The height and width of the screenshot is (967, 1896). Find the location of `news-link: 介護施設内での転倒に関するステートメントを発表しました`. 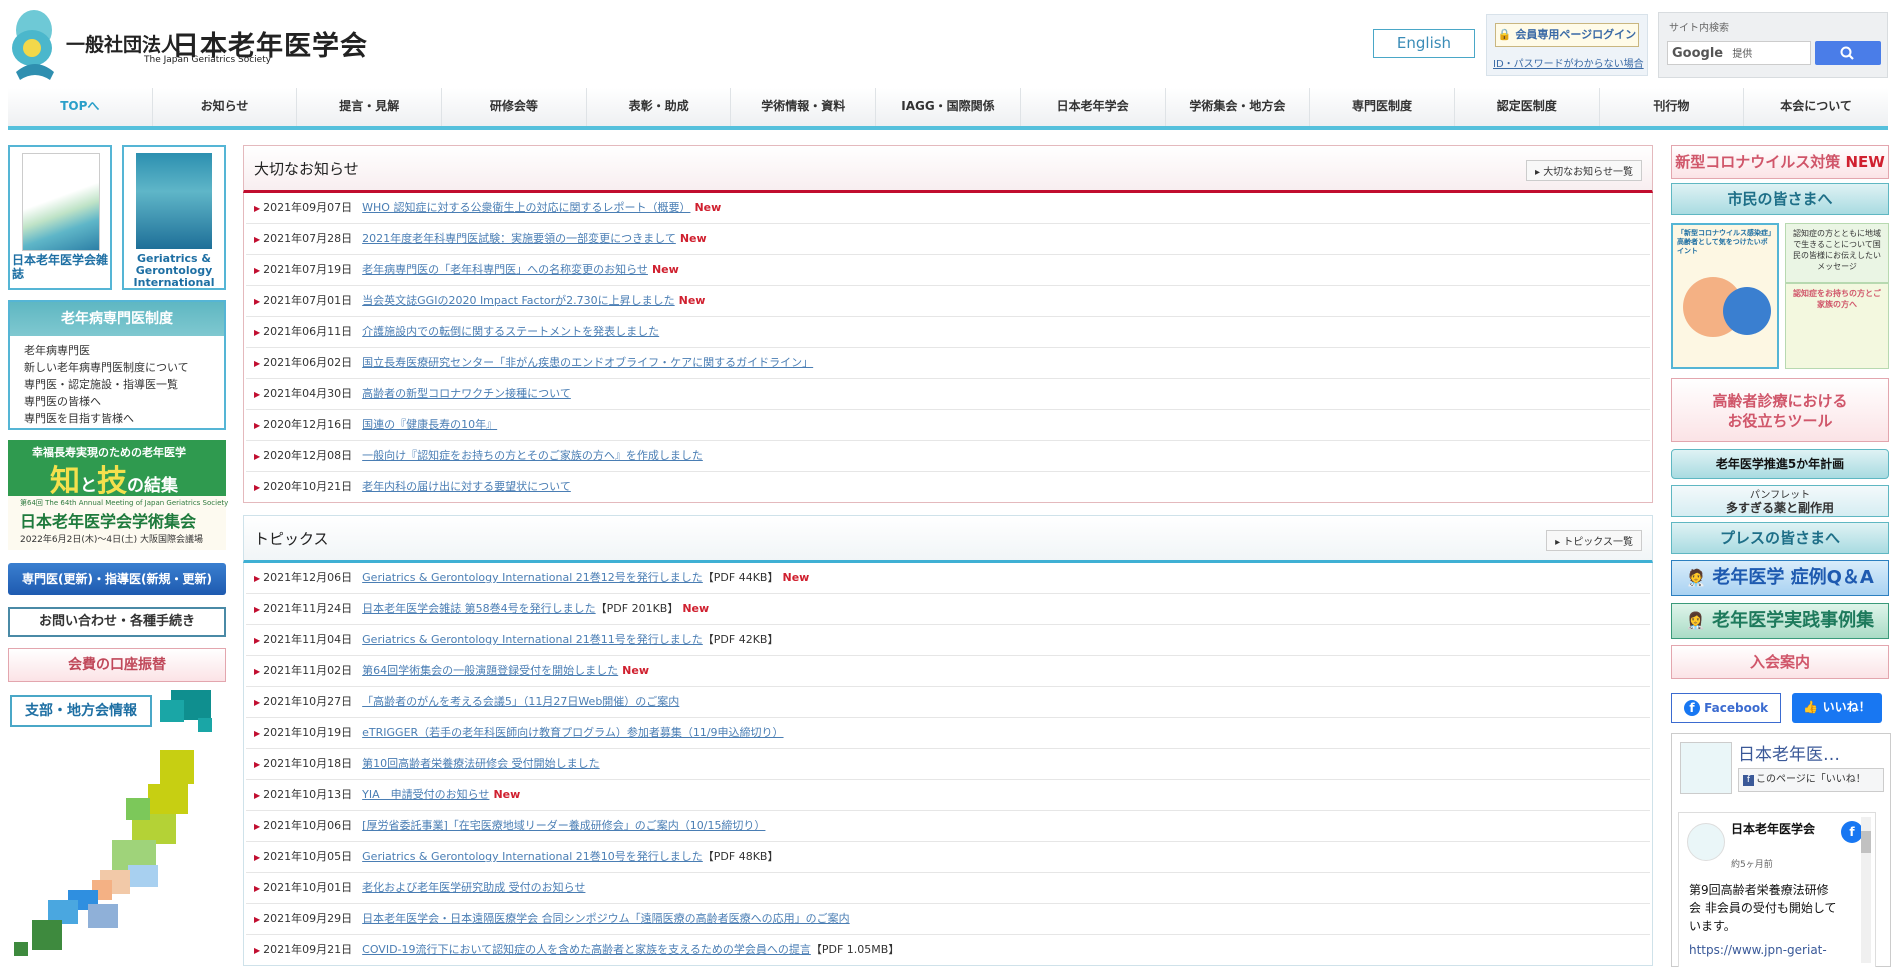

news-link: 介護施設内での転倒に関するステートメントを発表しました is located at coordinates (510, 331).